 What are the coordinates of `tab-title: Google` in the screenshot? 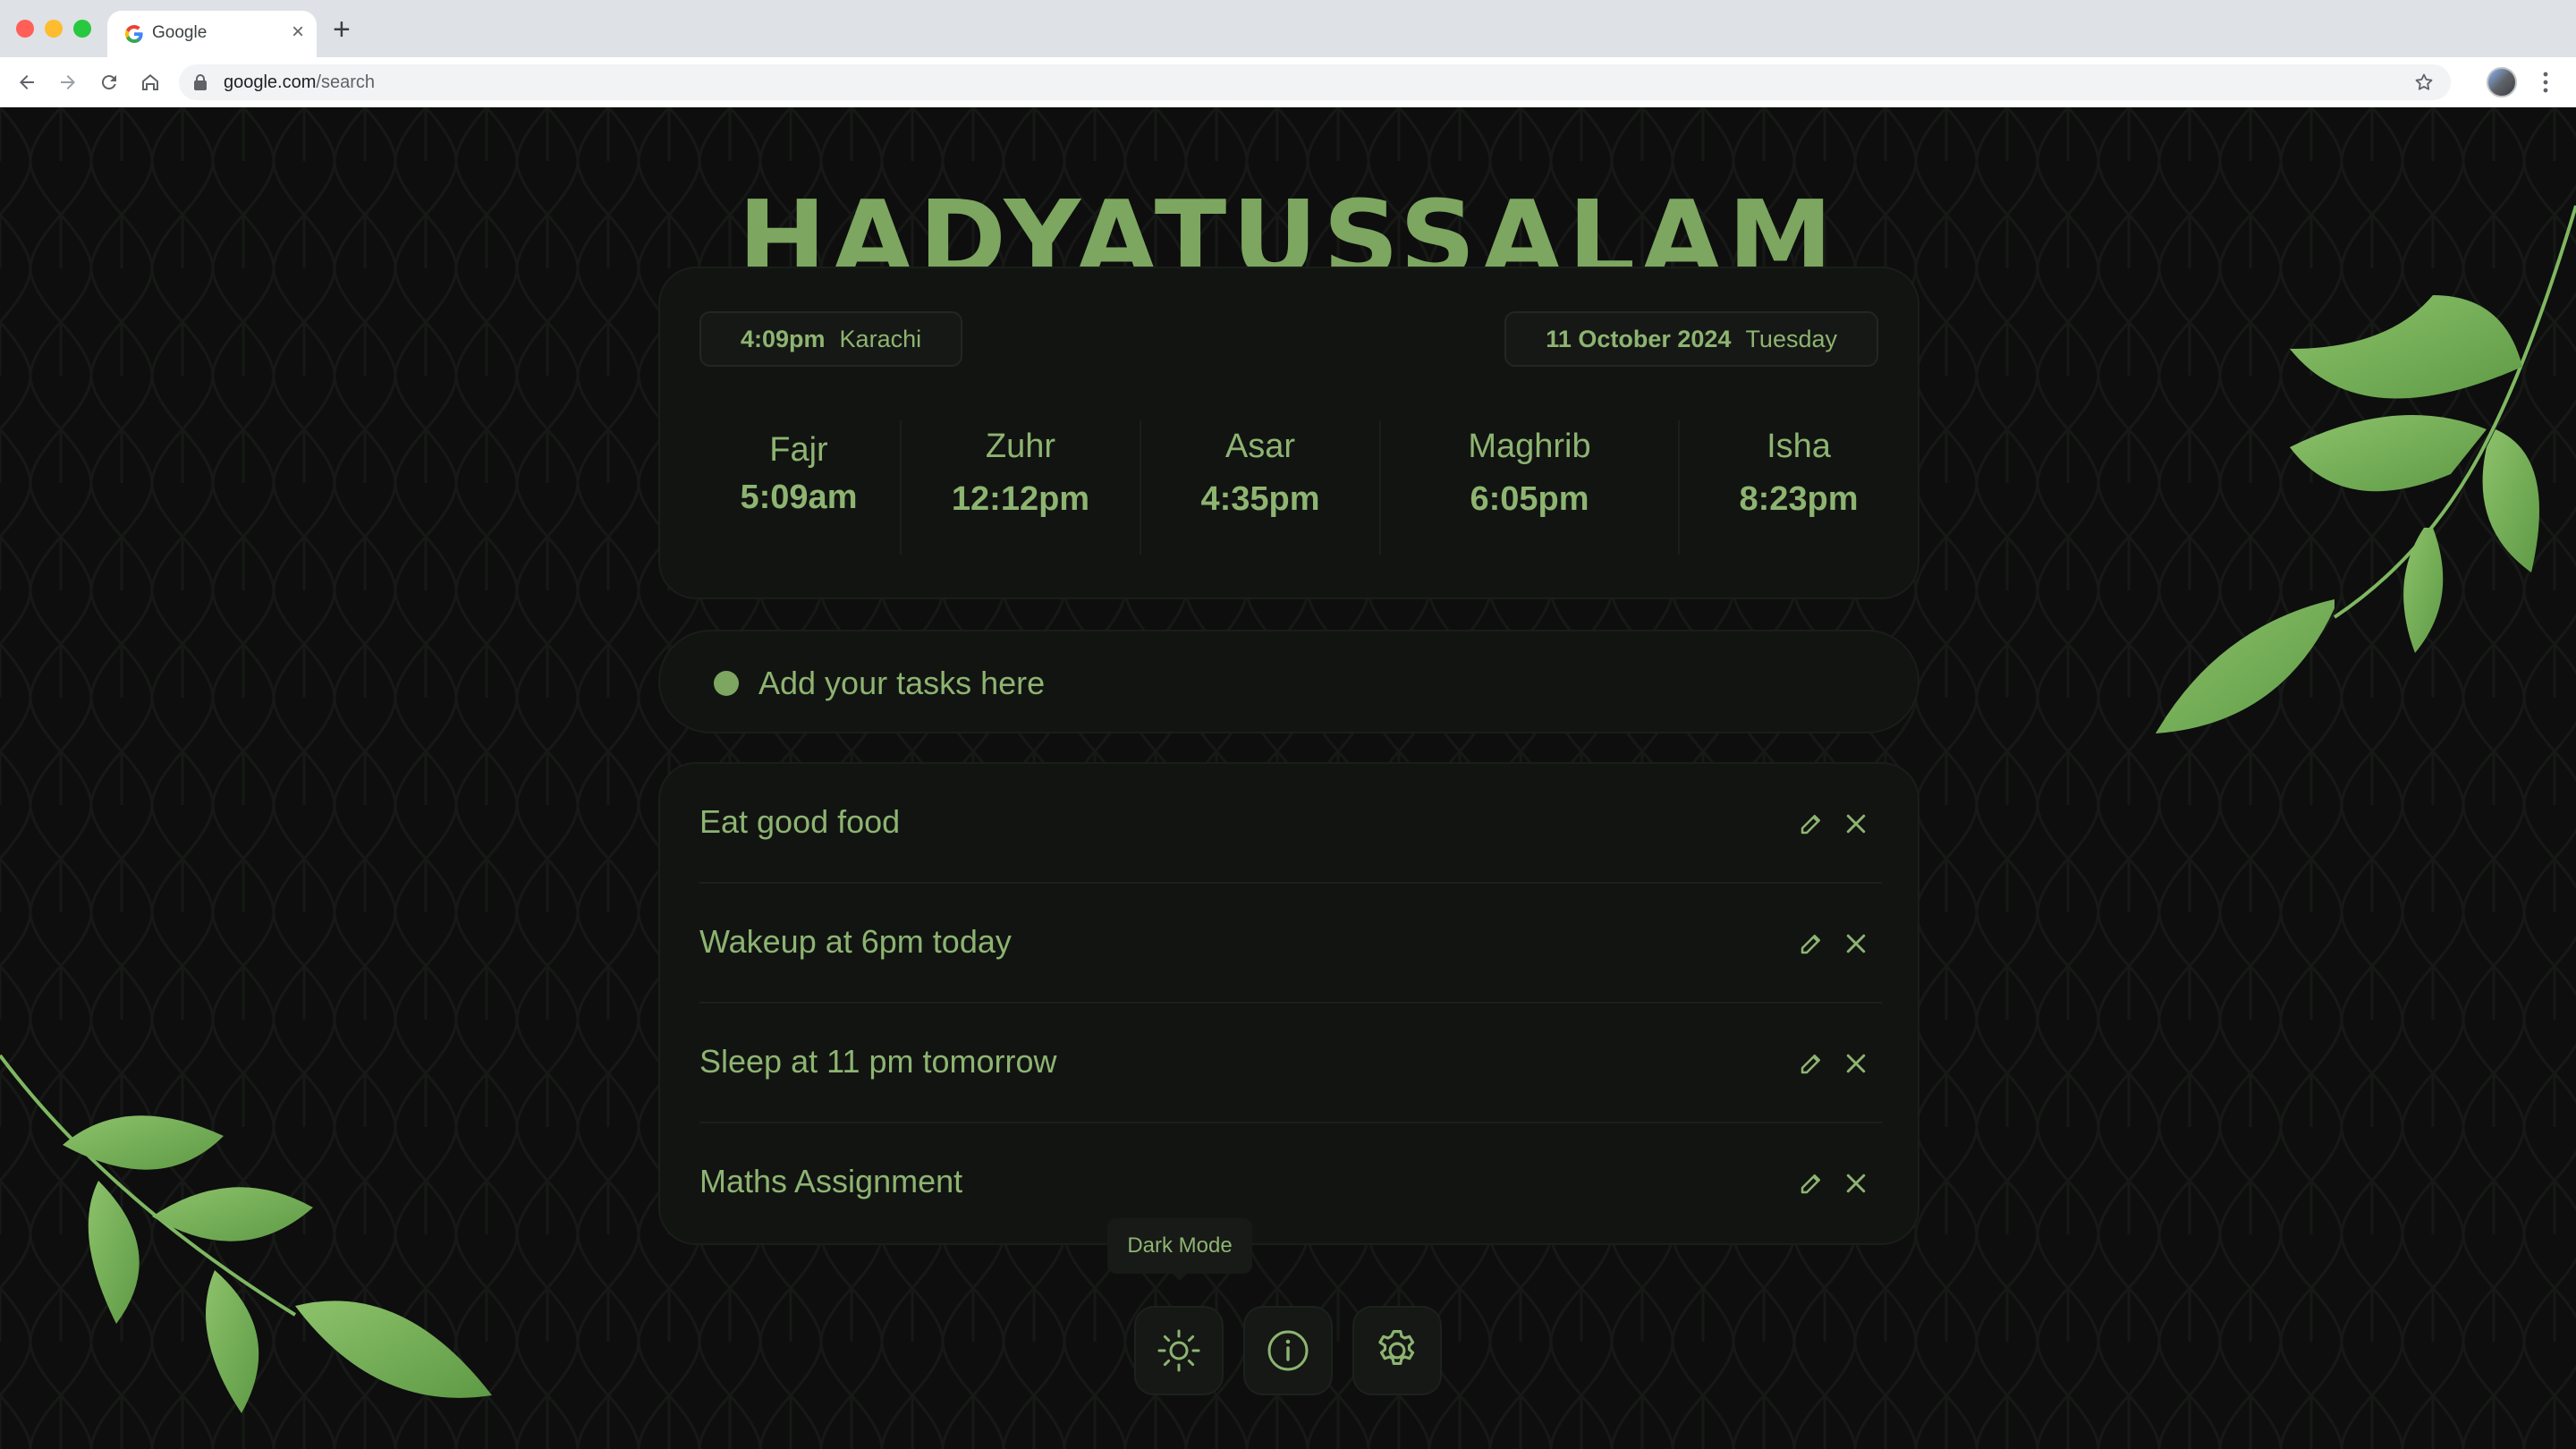 It's located at (180, 32).